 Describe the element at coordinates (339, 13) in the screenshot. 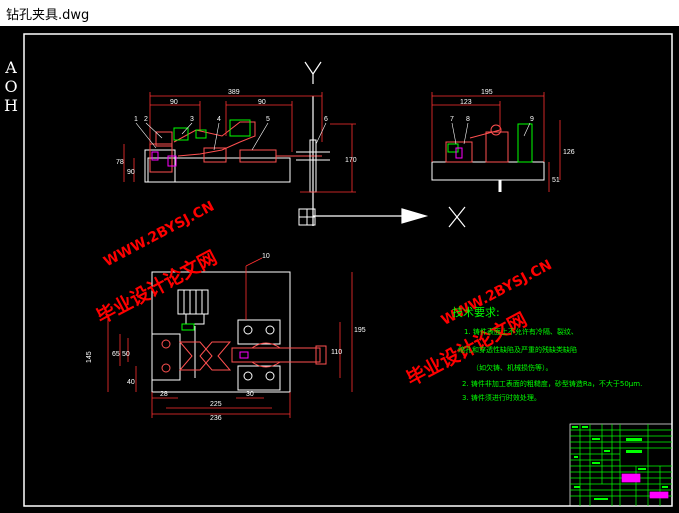

I see `window-title-bar: 钻孔夹具.dwg` at that location.